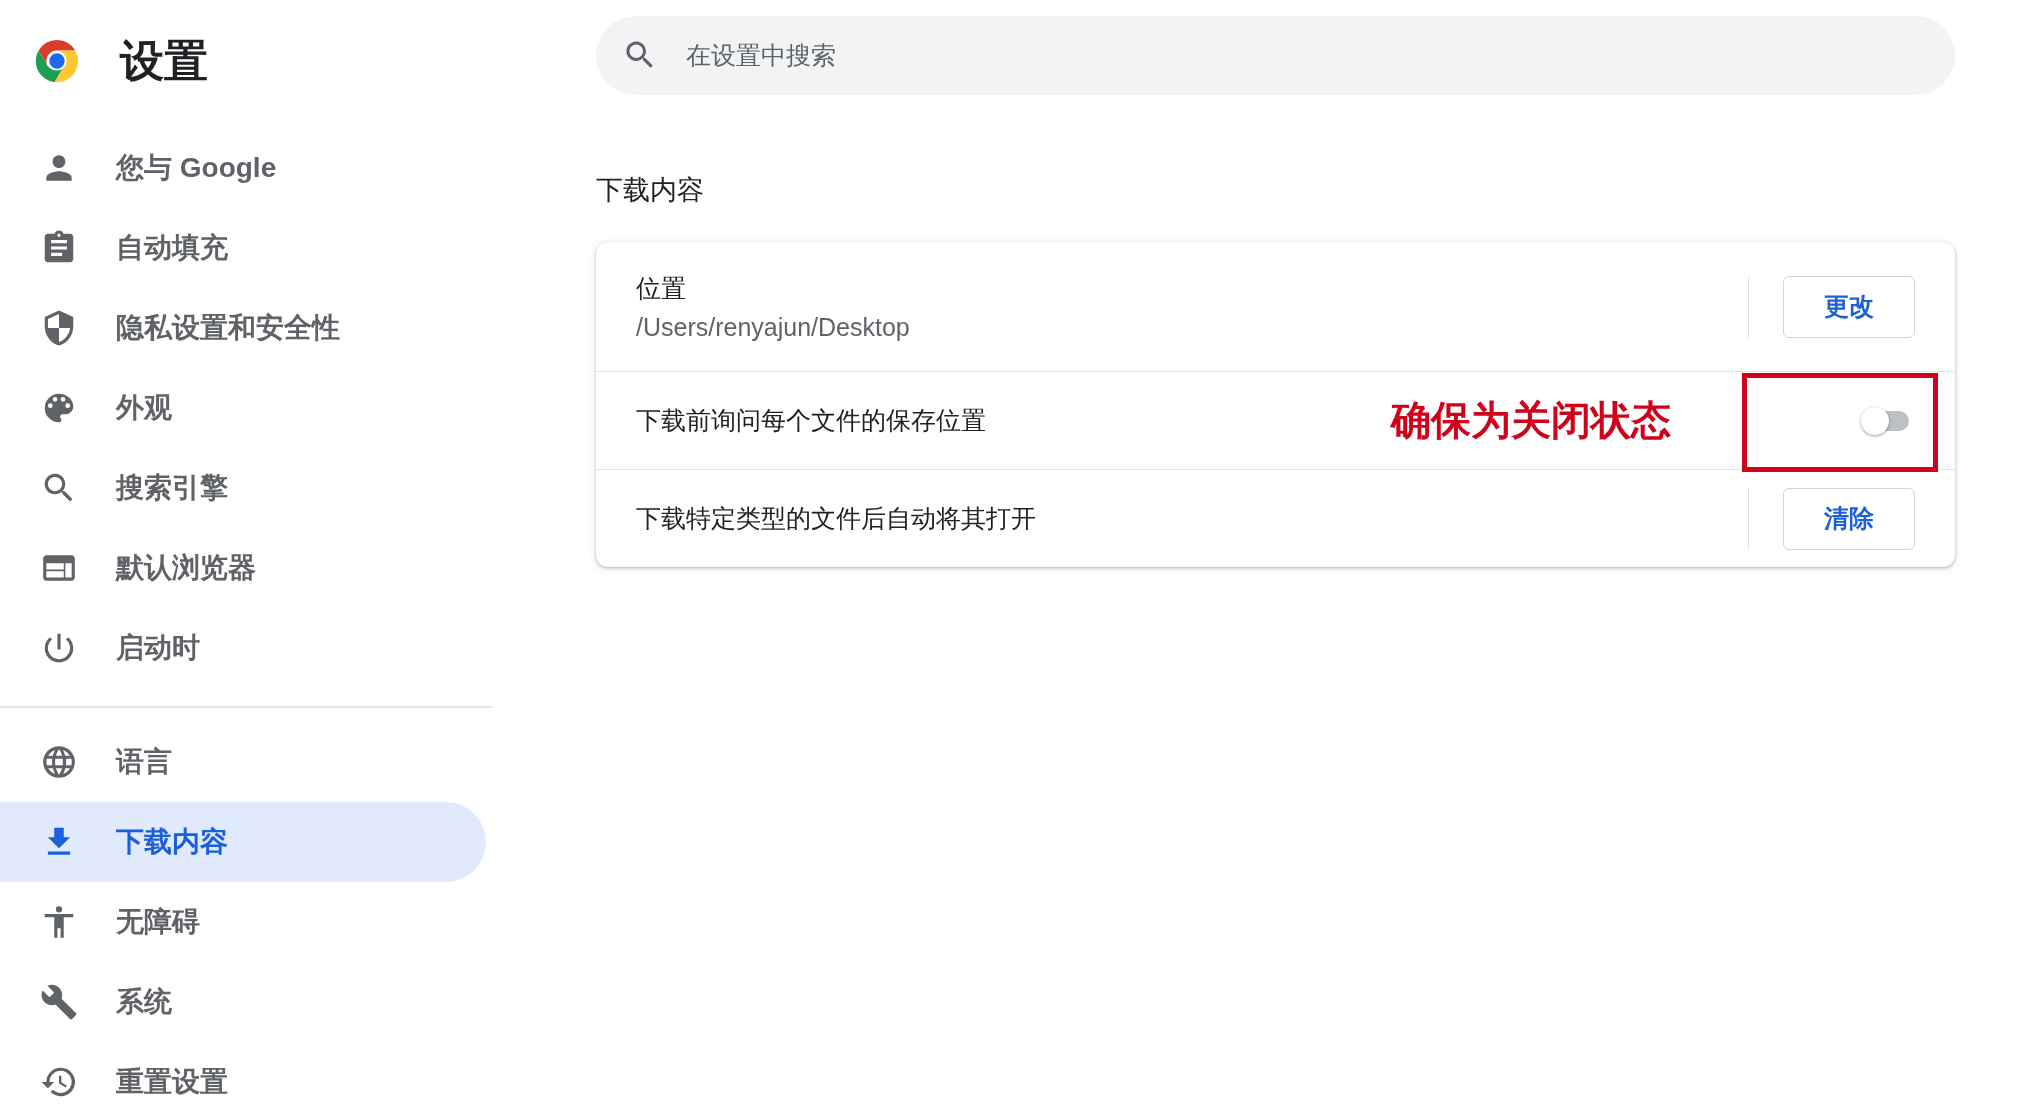  What do you see at coordinates (243, 568) in the screenshot?
I see `sidebar-item: 默认浏览器` at bounding box center [243, 568].